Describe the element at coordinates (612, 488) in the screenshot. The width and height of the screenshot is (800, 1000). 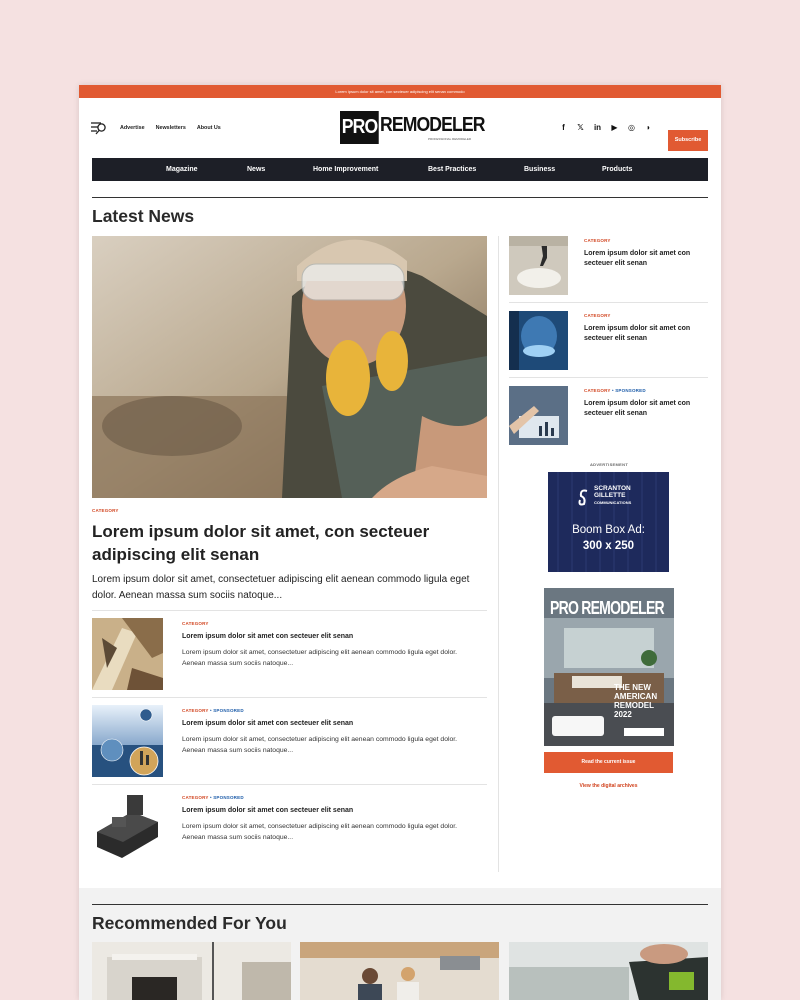
I see `ad-brand-line: SCRANTON` at that location.